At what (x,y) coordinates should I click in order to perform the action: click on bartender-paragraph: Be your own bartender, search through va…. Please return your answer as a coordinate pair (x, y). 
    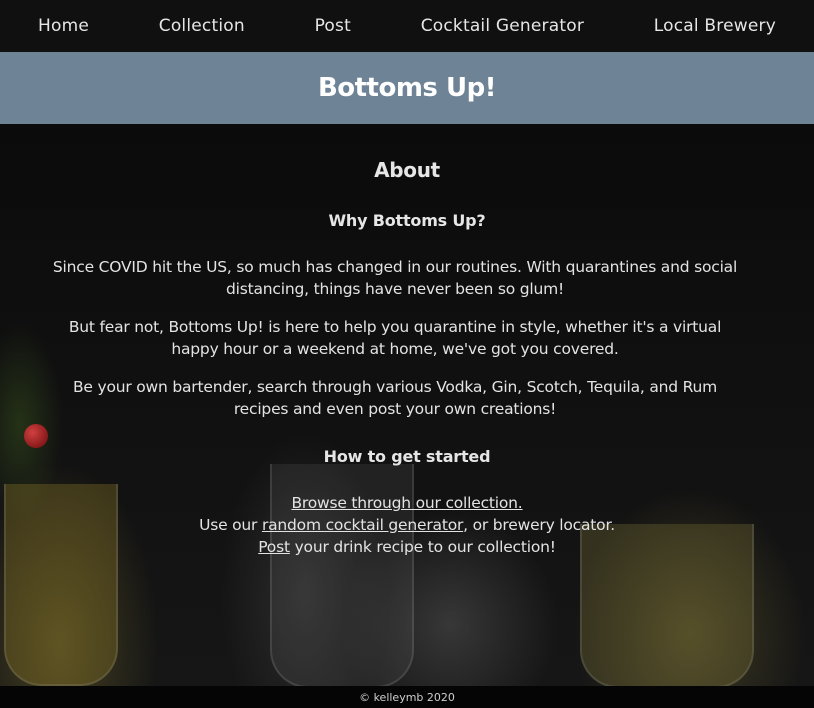
    Looking at the image, I should click on (394, 398).